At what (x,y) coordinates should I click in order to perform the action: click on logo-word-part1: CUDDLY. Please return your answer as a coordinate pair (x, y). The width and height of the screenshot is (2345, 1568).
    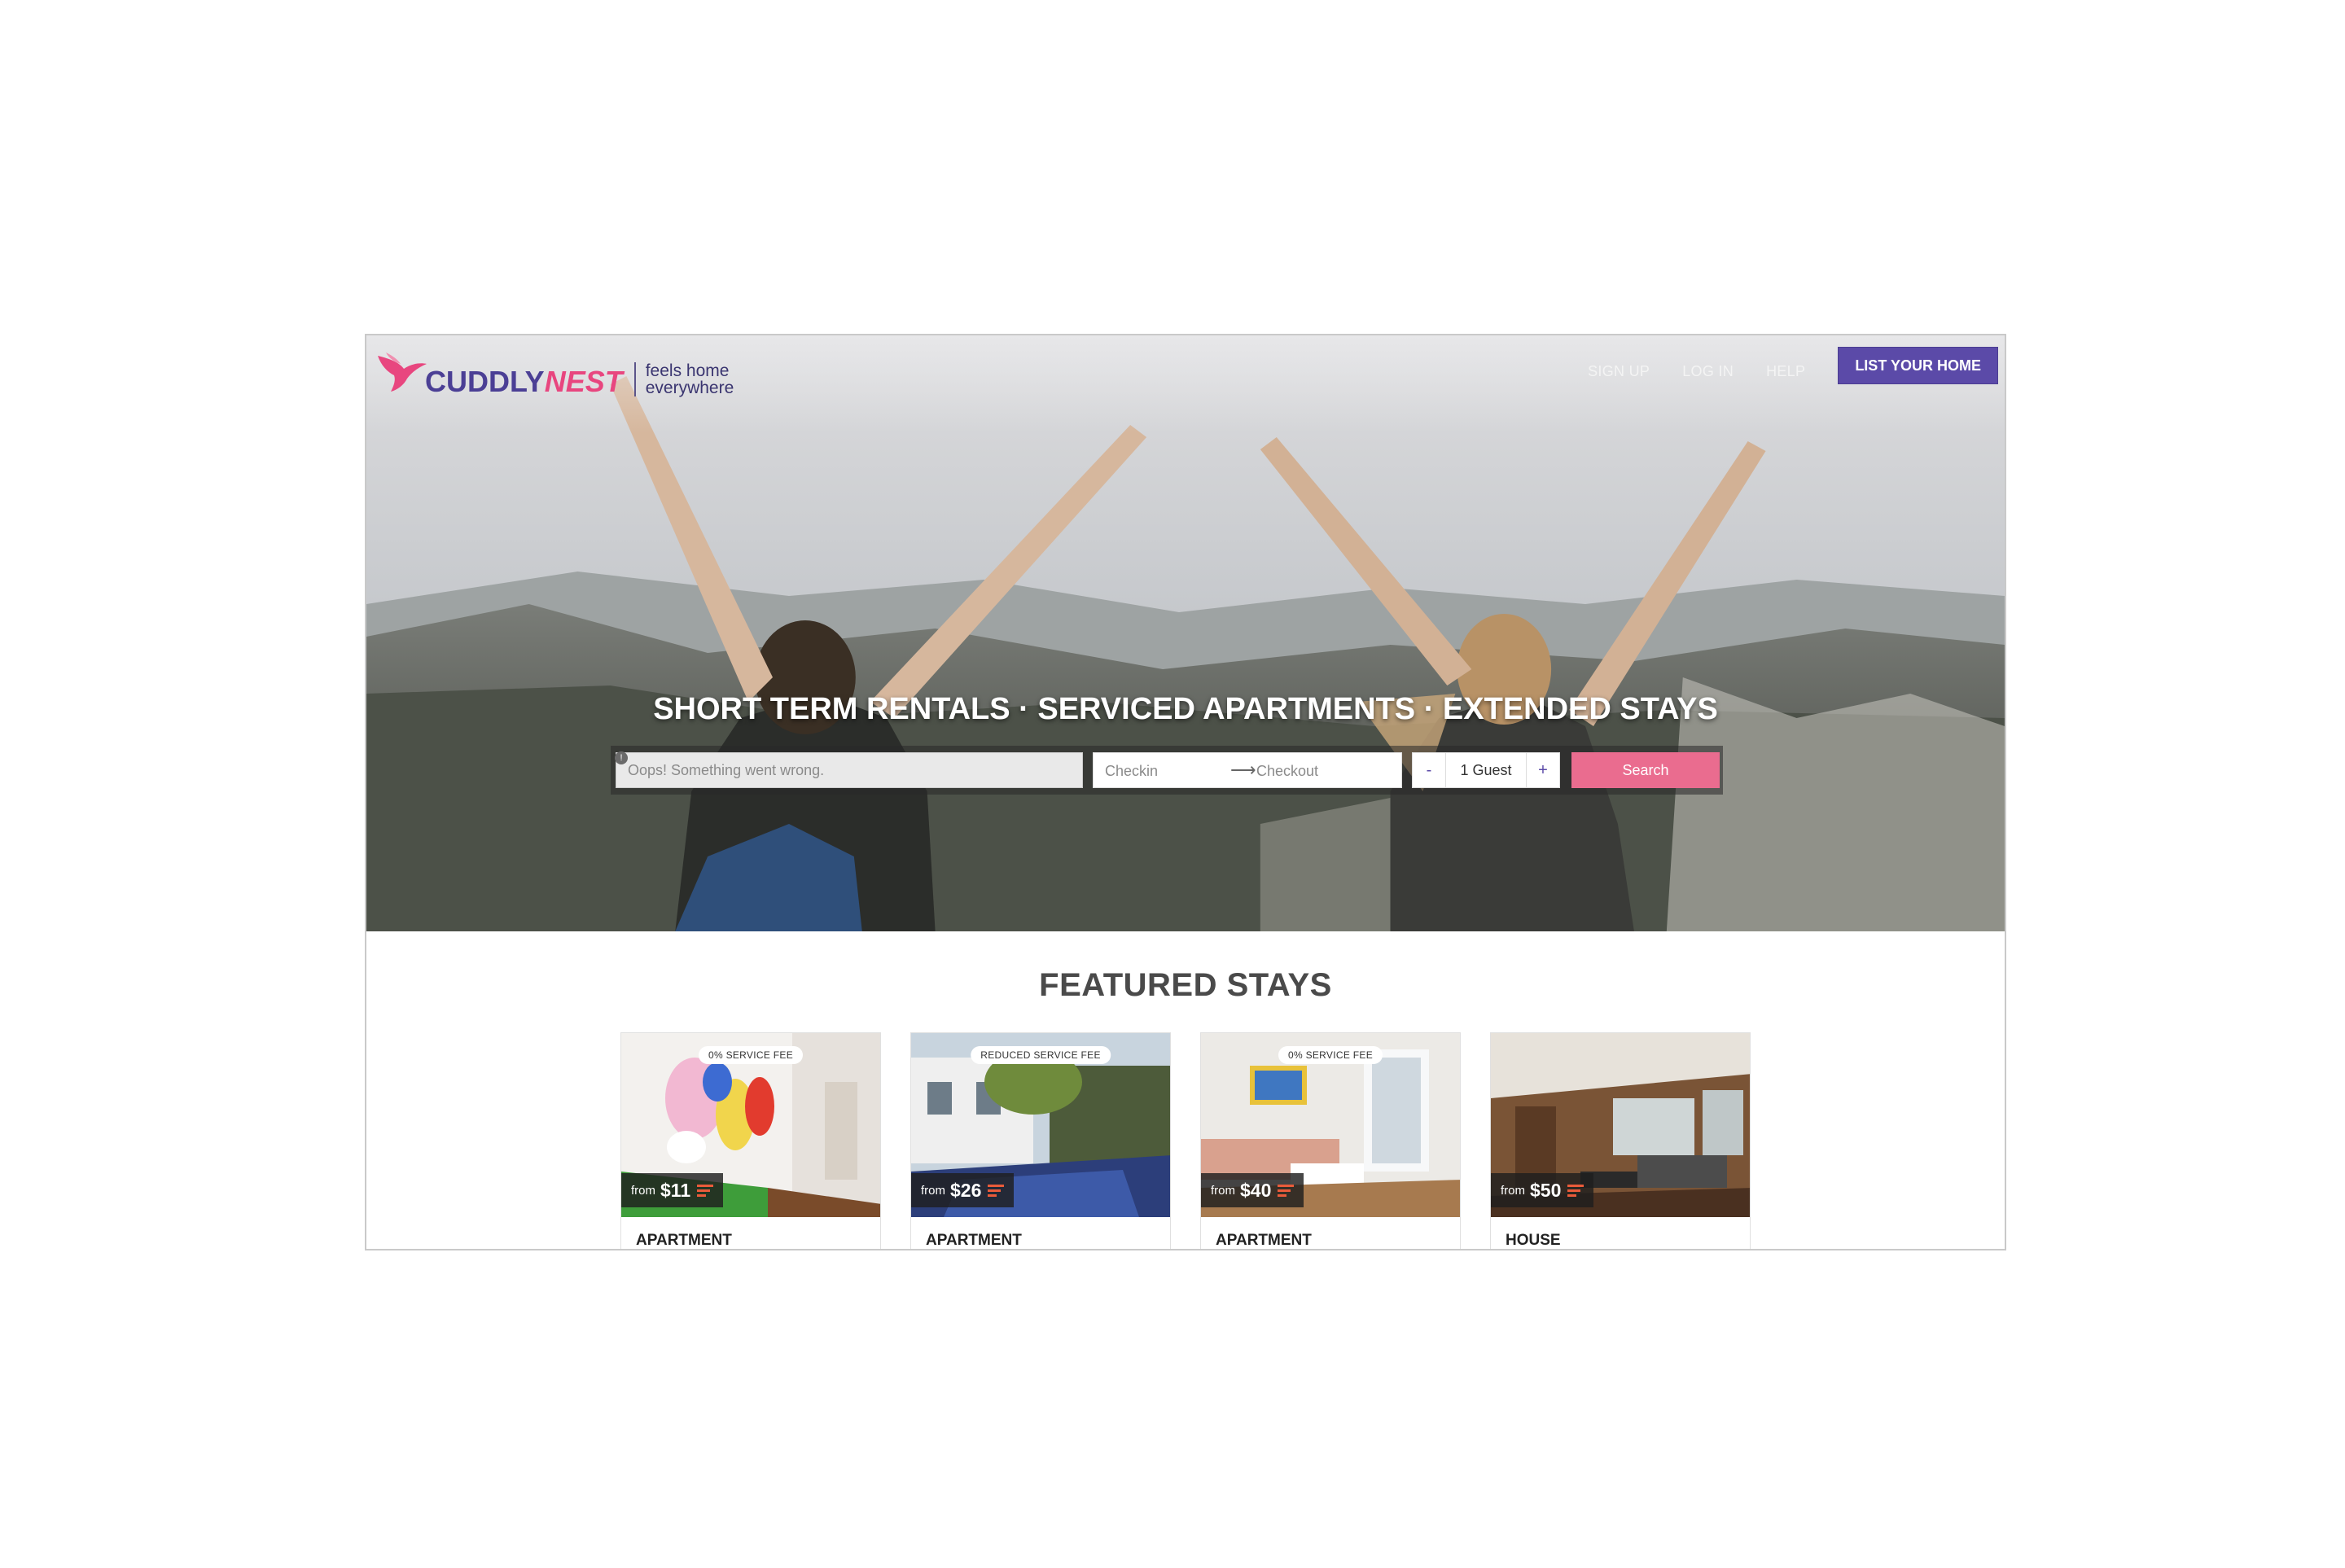
    Looking at the image, I should click on (485, 382).